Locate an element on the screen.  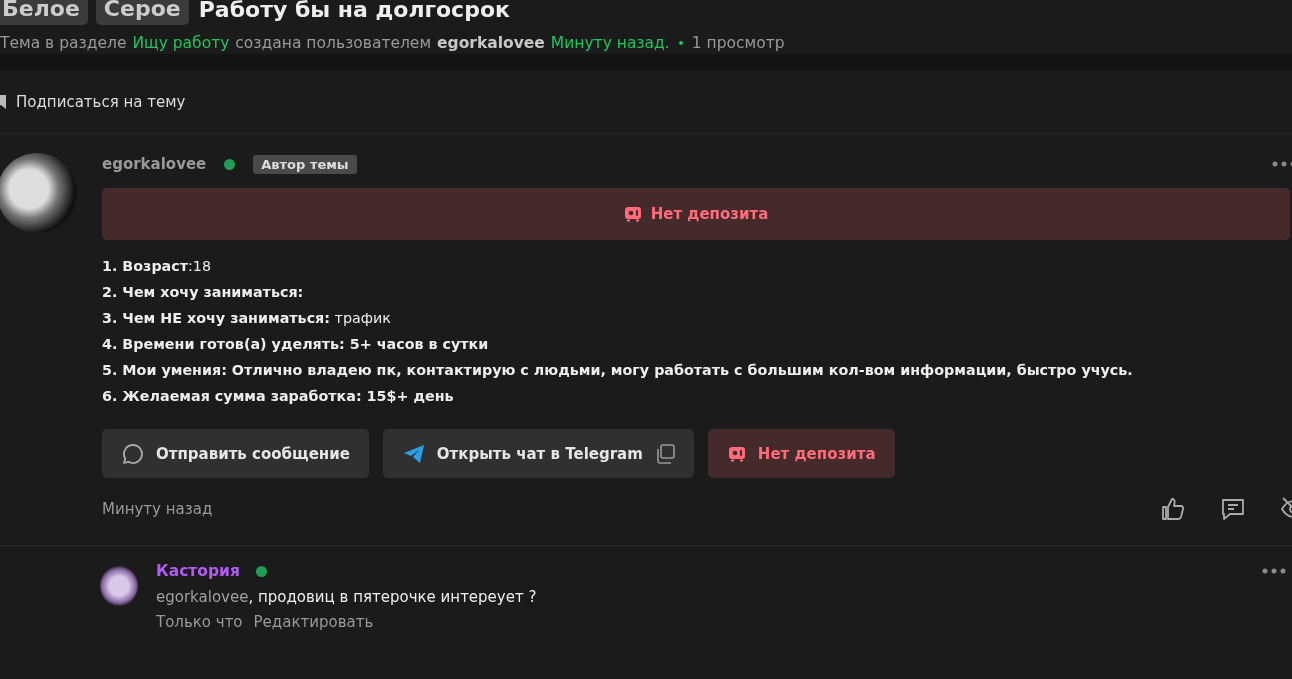
topic-tag: Серое is located at coordinates (142, 12).